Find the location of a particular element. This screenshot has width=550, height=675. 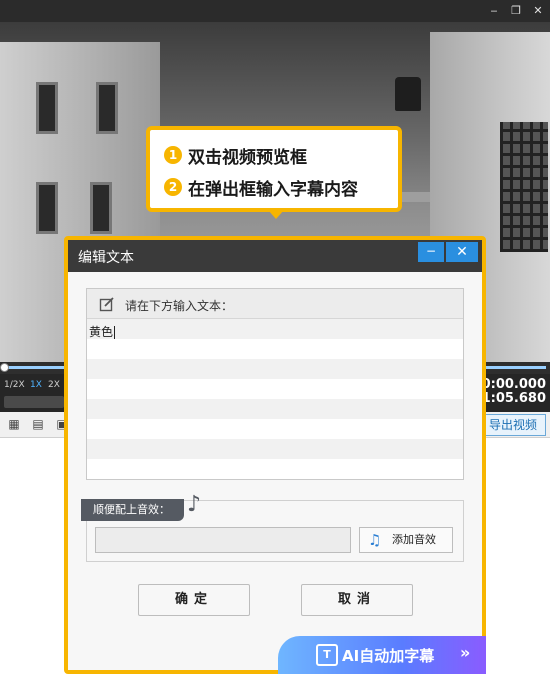

minimize-icon: ‒ is located at coordinates (494, 11).